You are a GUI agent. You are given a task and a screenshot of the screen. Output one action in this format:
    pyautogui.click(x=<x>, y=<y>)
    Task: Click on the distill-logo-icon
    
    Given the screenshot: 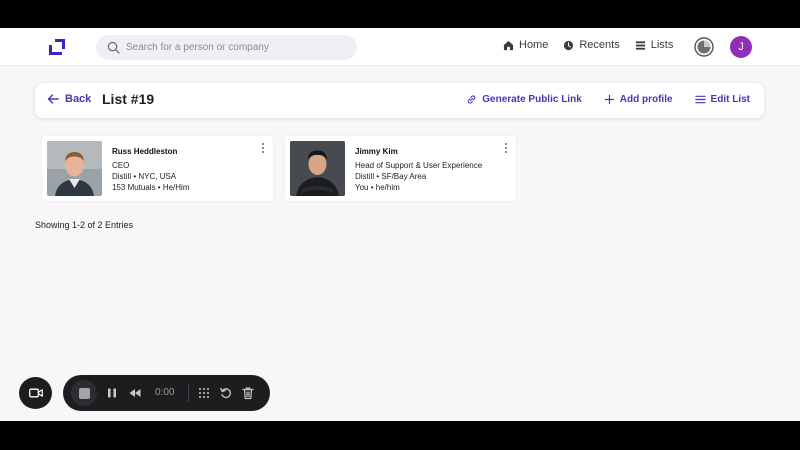 What is the action you would take?
    pyautogui.click(x=57, y=47)
    